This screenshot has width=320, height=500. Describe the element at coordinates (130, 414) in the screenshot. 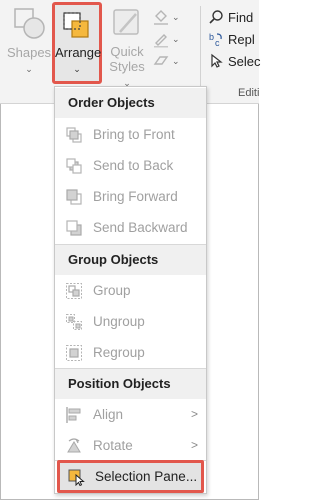

I see `menu-item-align: Align >` at that location.